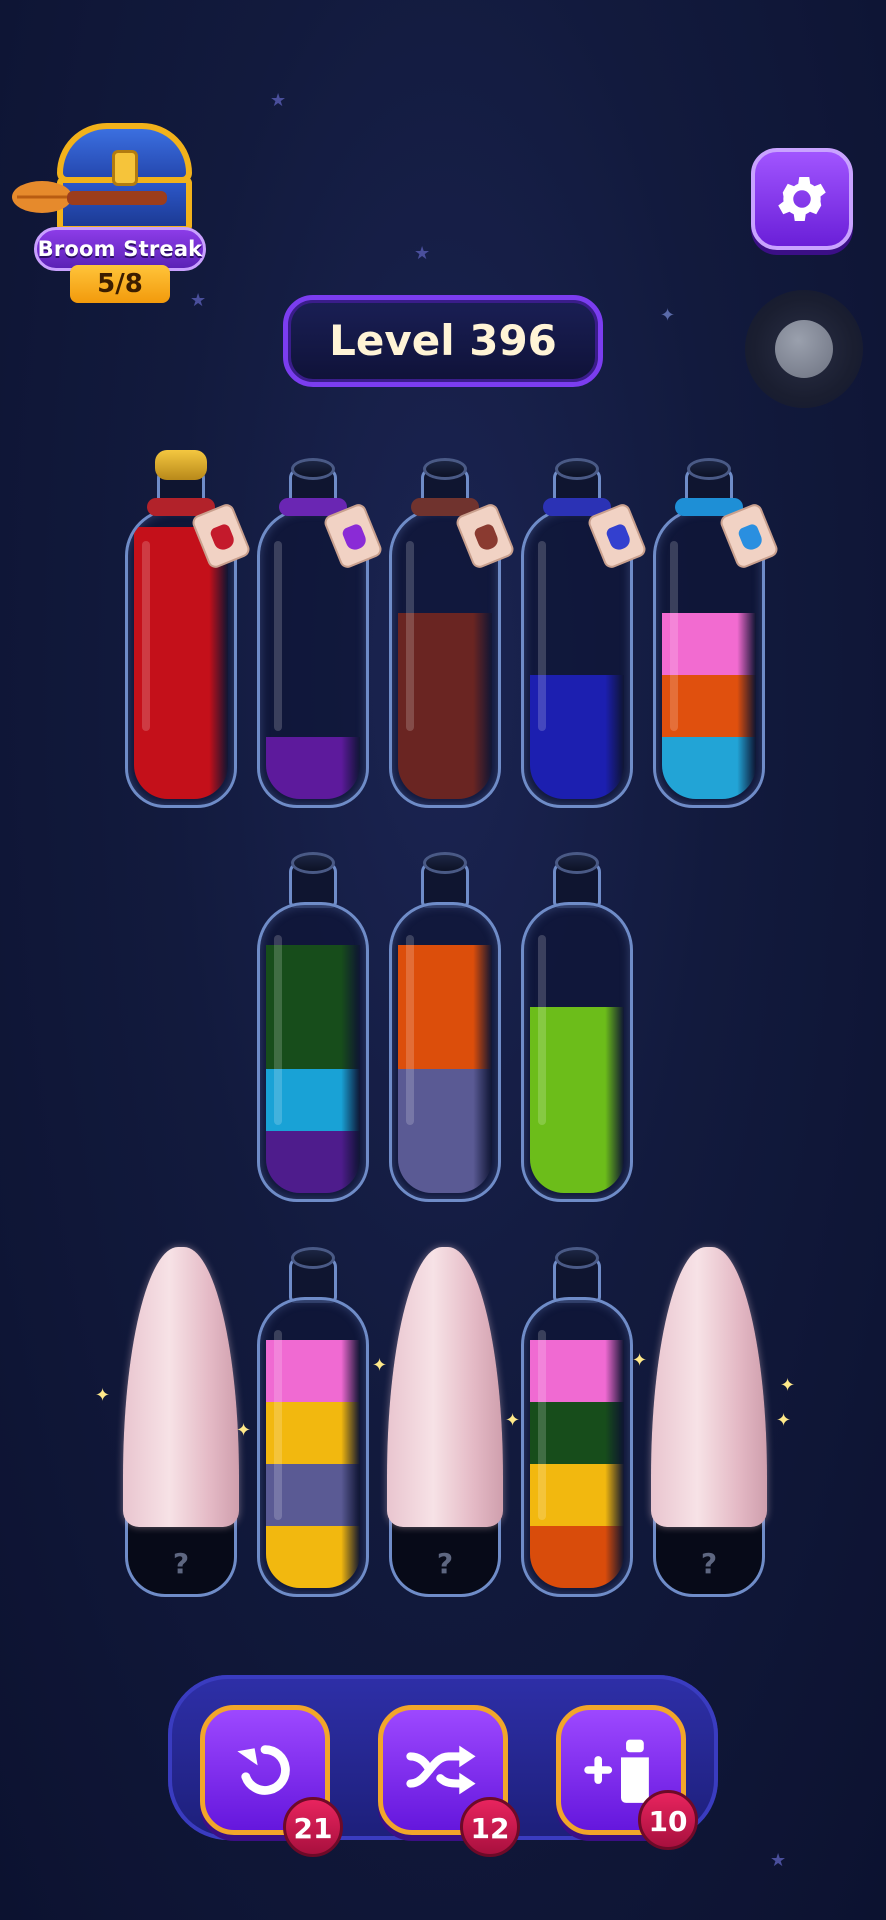  I want to click on liquid-stack, so click(313, 768).